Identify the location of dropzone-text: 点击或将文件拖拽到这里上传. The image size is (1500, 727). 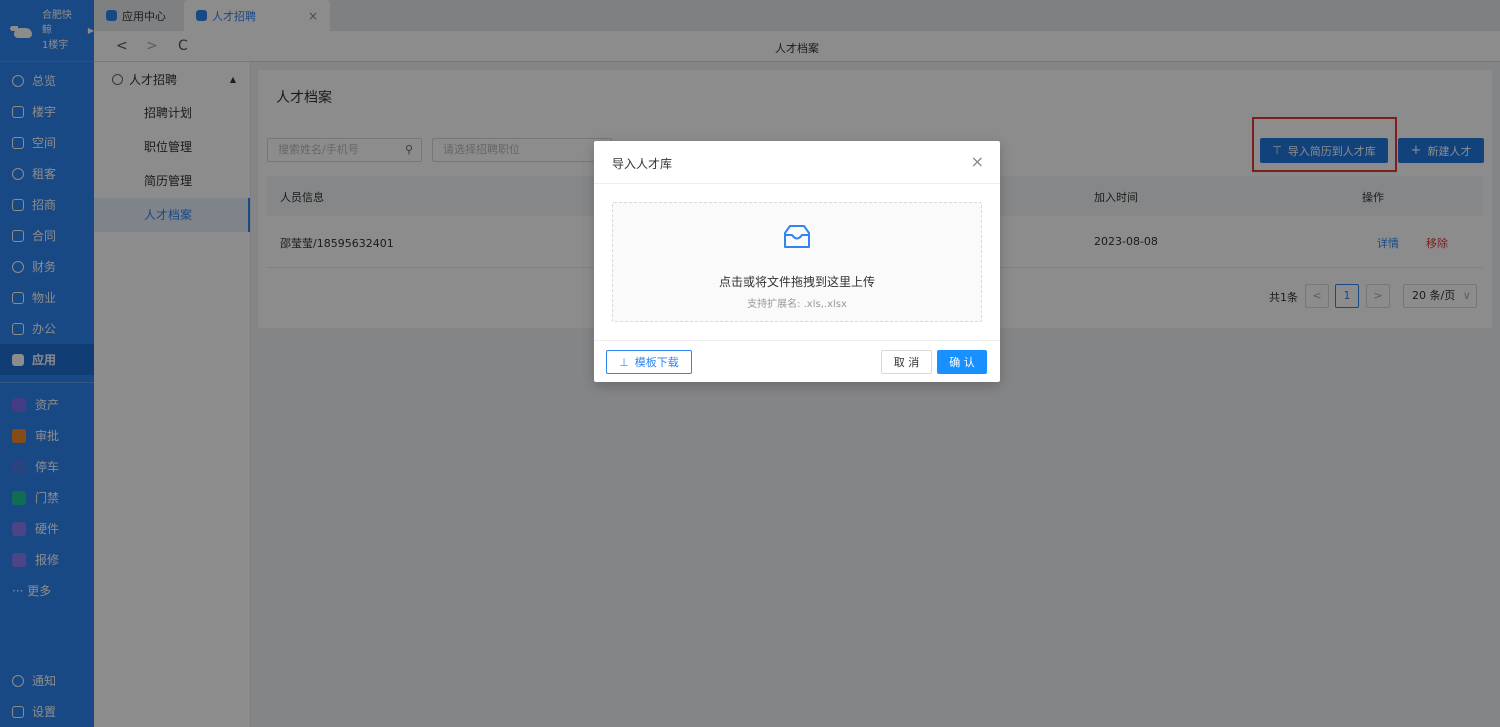
(796, 282).